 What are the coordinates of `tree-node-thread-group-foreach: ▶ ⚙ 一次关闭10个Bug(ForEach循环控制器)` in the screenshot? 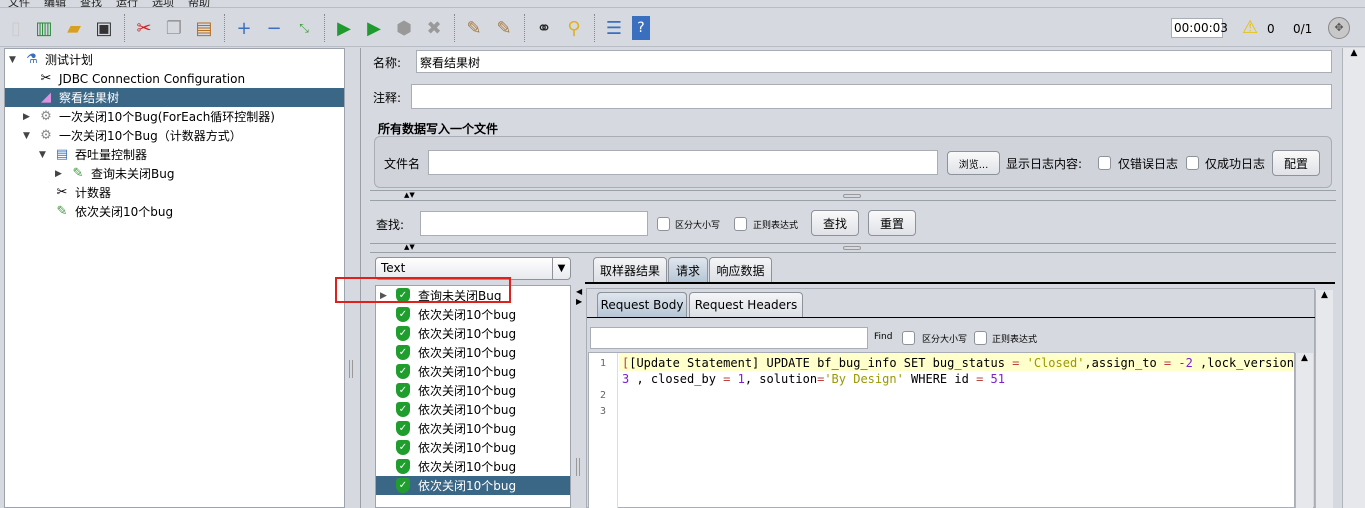 It's located at (149, 116).